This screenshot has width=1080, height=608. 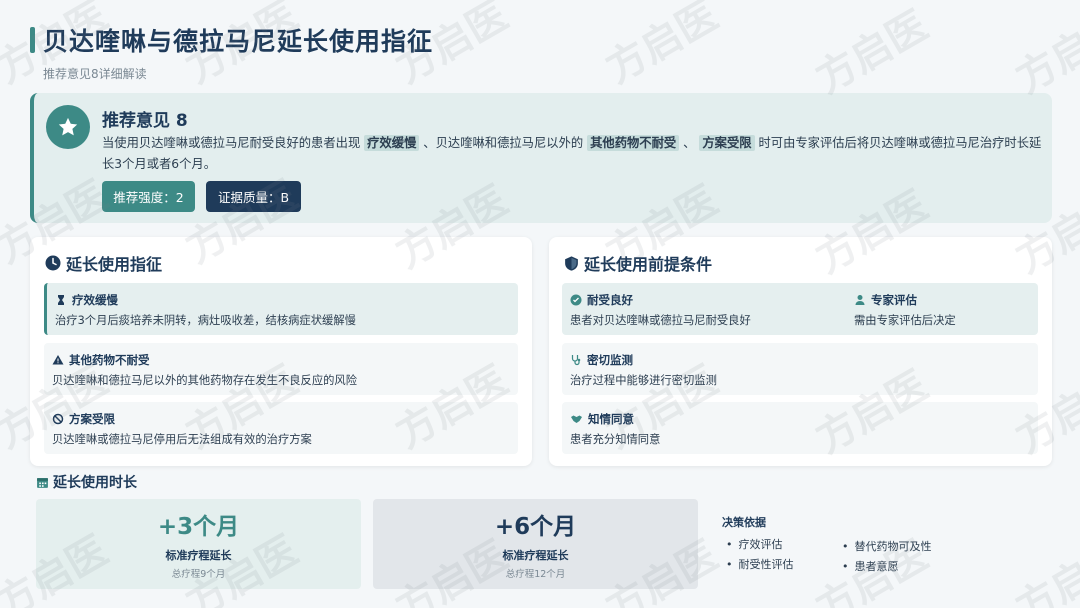 What do you see at coordinates (800, 309) in the screenshot?
I see `prereq-item-tolerance: 耐受良好 患者对贝达喹啉或德拉马尼耐受良好 专家评估 需由专家评估后决定` at bounding box center [800, 309].